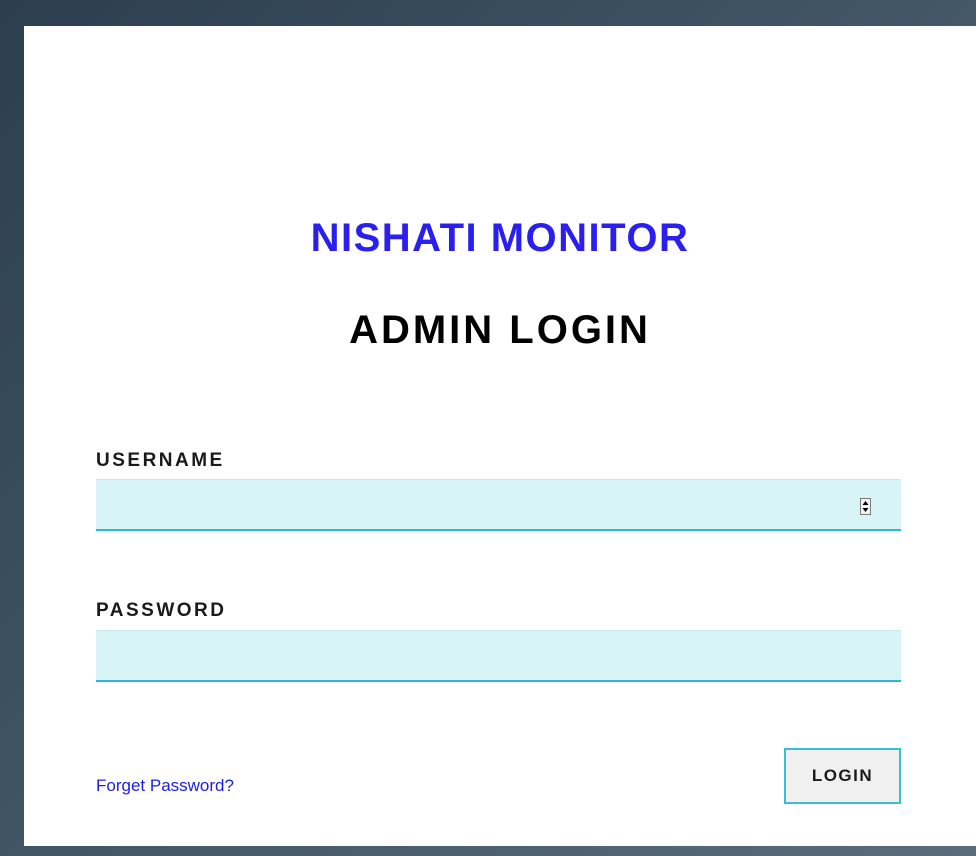  What do you see at coordinates (842, 776) in the screenshot?
I see `login-button: LOGIN` at bounding box center [842, 776].